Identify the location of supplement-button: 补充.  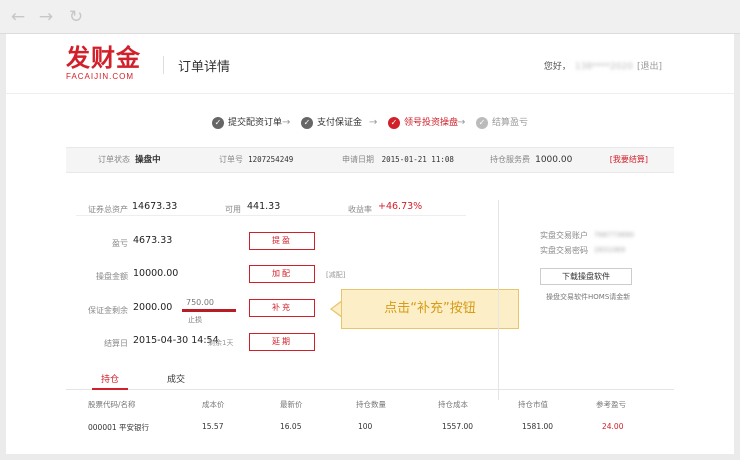
(282, 308).